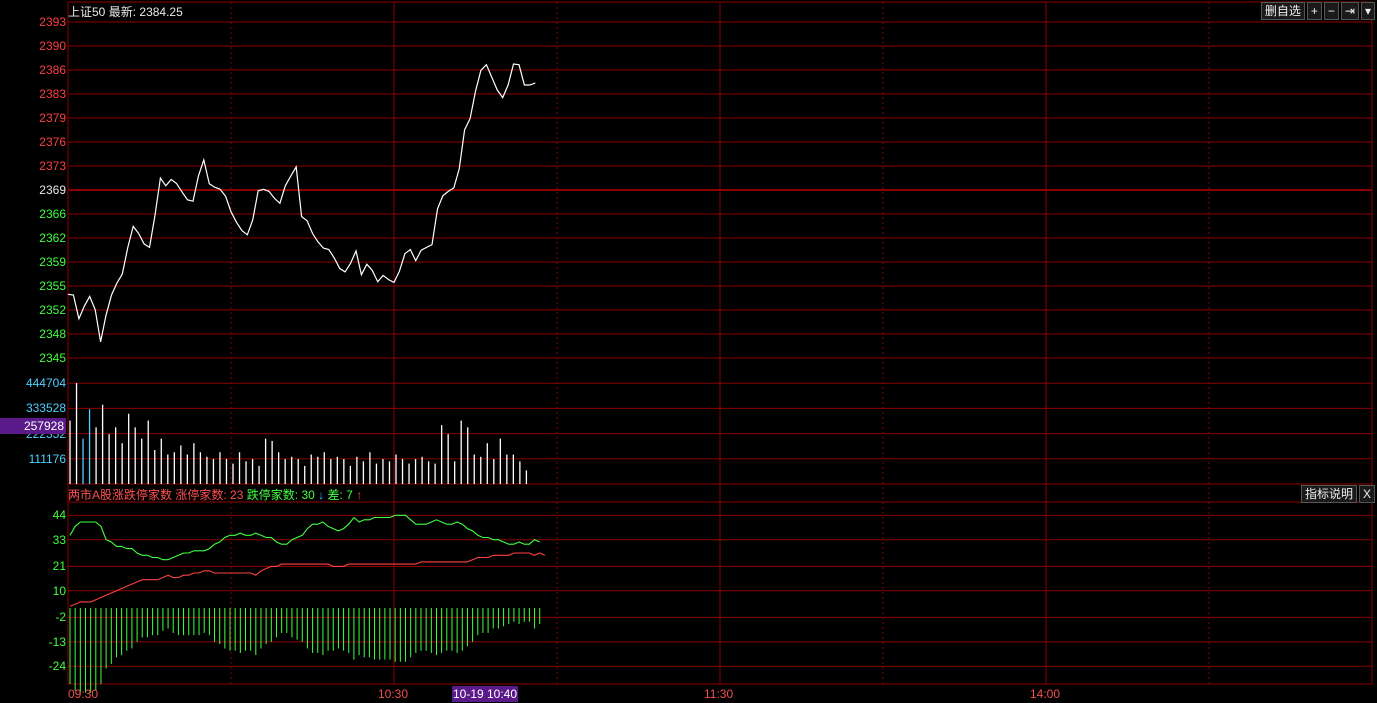 This screenshot has height=703, width=1377. What do you see at coordinates (1331, 11) in the screenshot?
I see `zoom-out-button: −` at bounding box center [1331, 11].